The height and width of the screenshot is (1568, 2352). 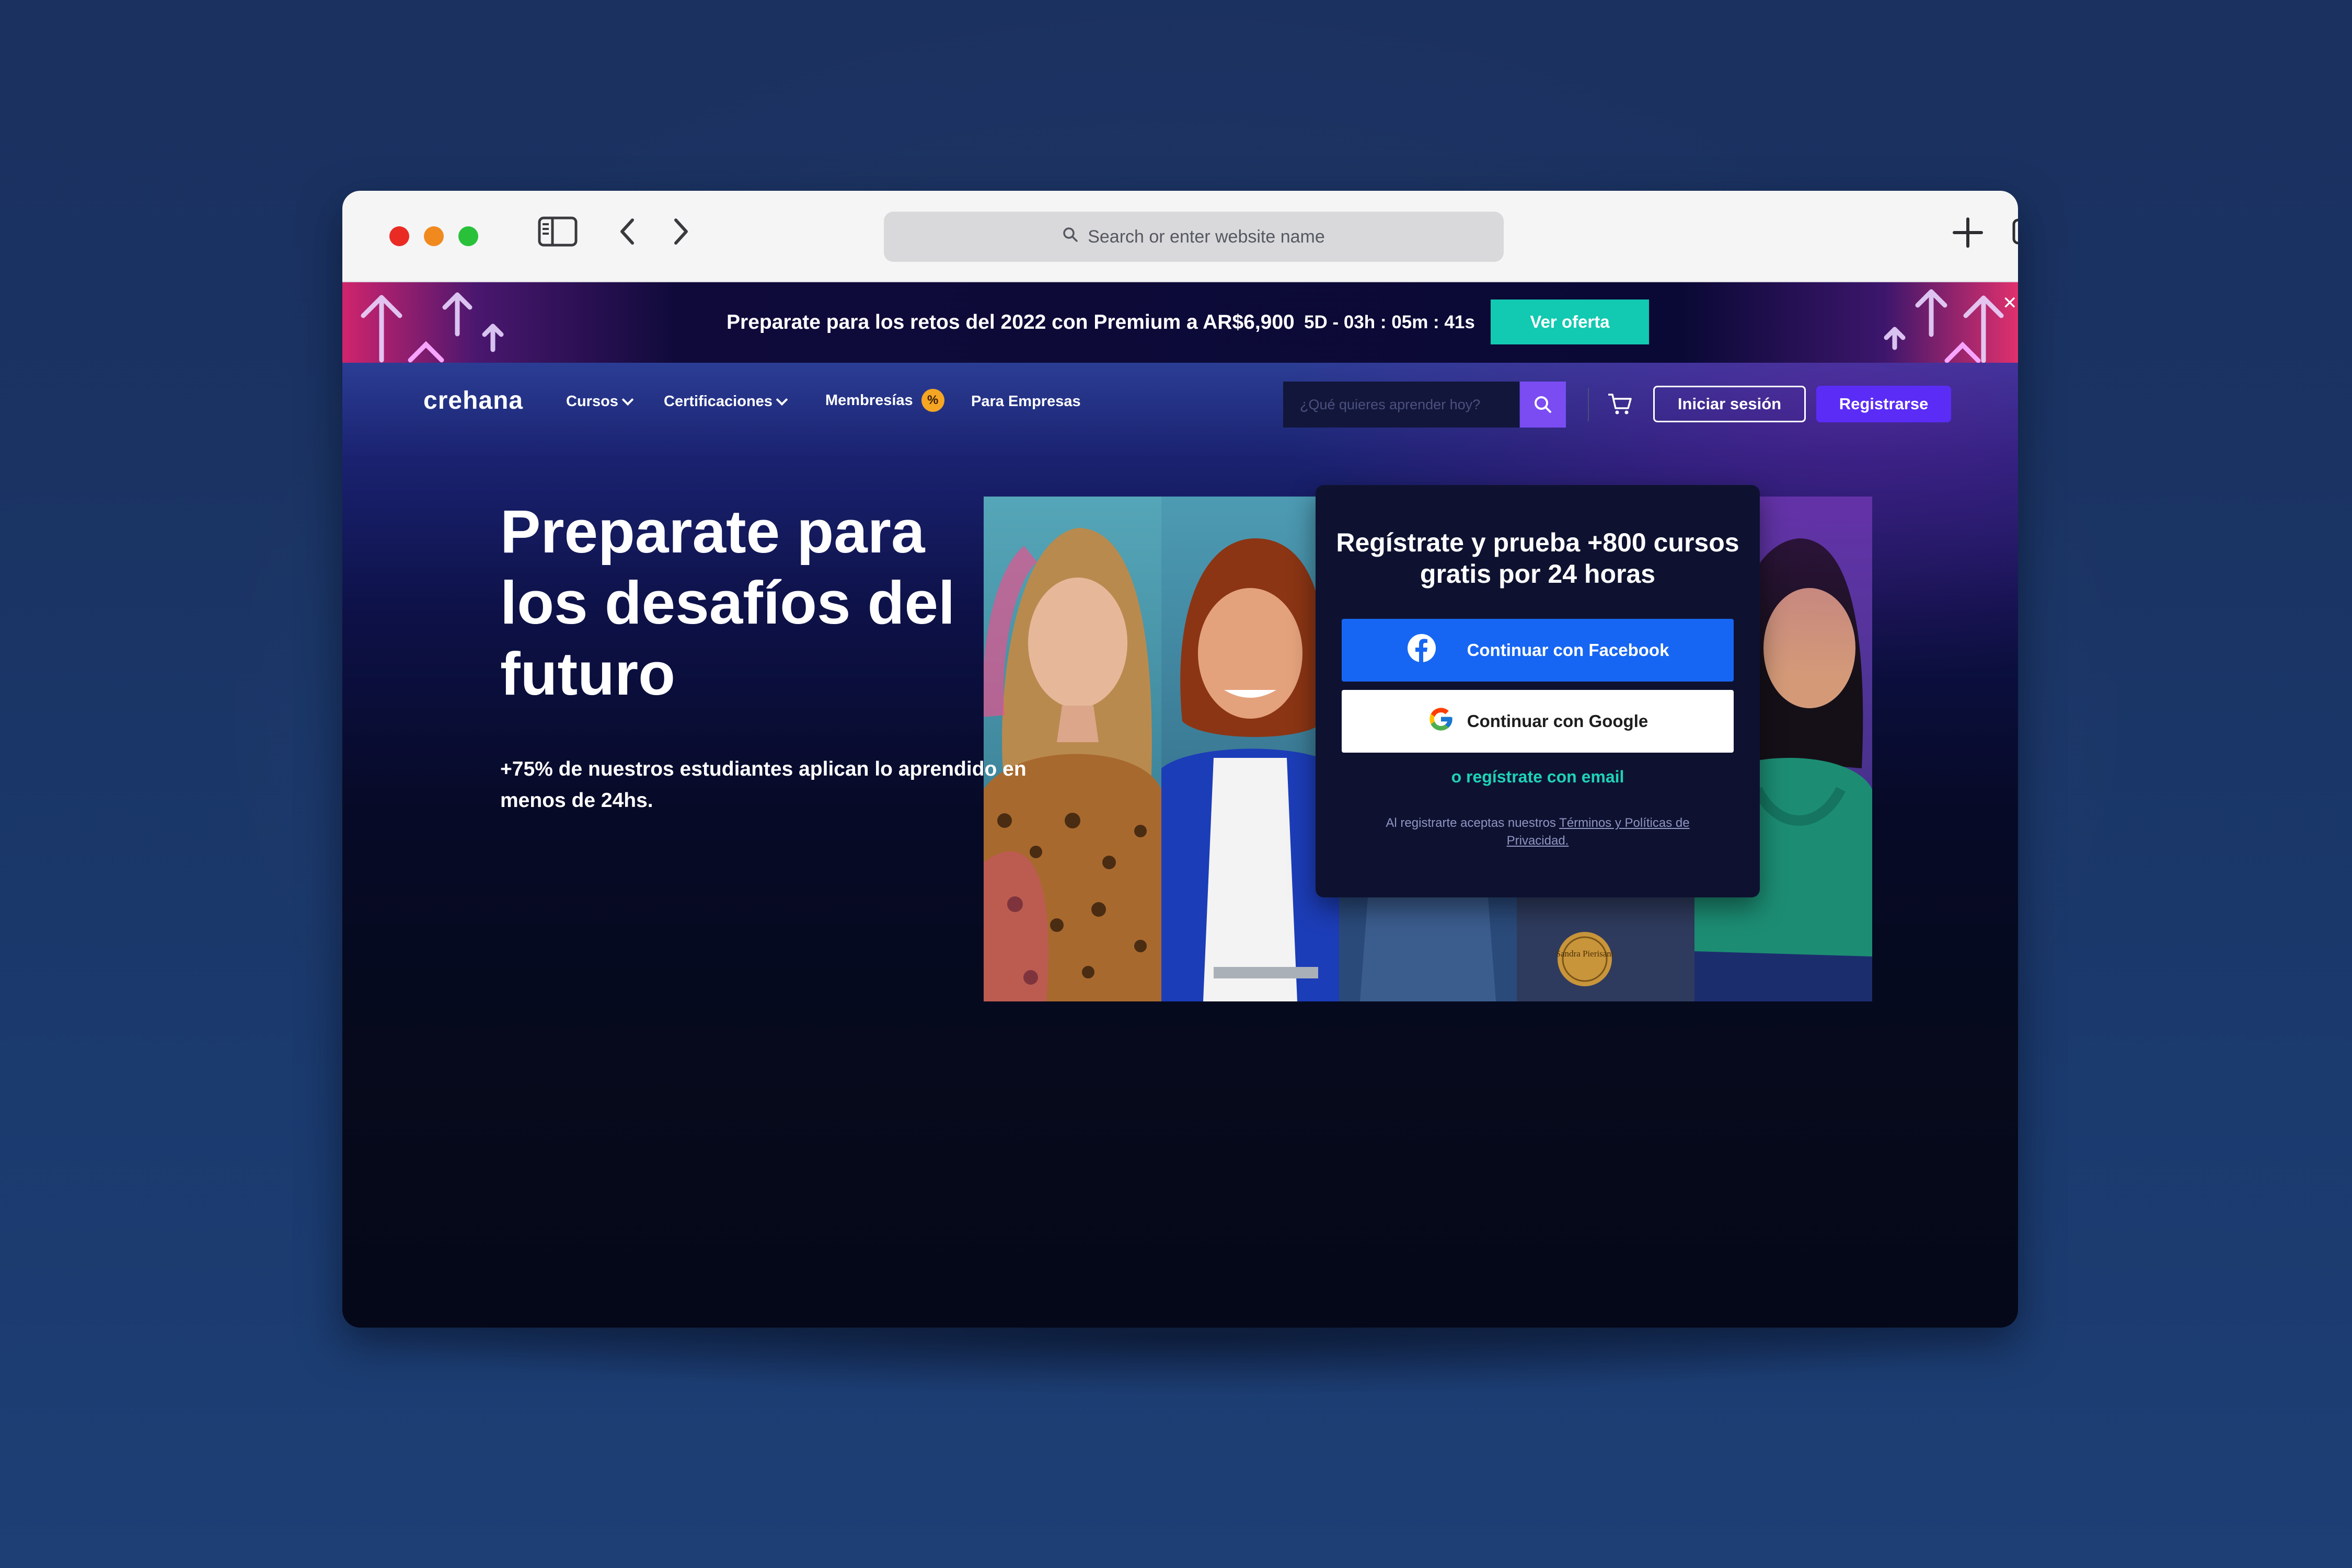 I want to click on search-button, so click(x=1543, y=405).